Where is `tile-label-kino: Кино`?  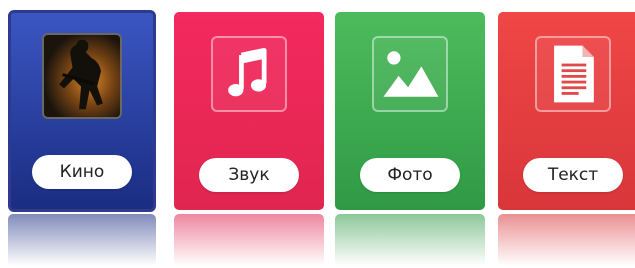
tile-label-kino: Кино is located at coordinates (82, 172).